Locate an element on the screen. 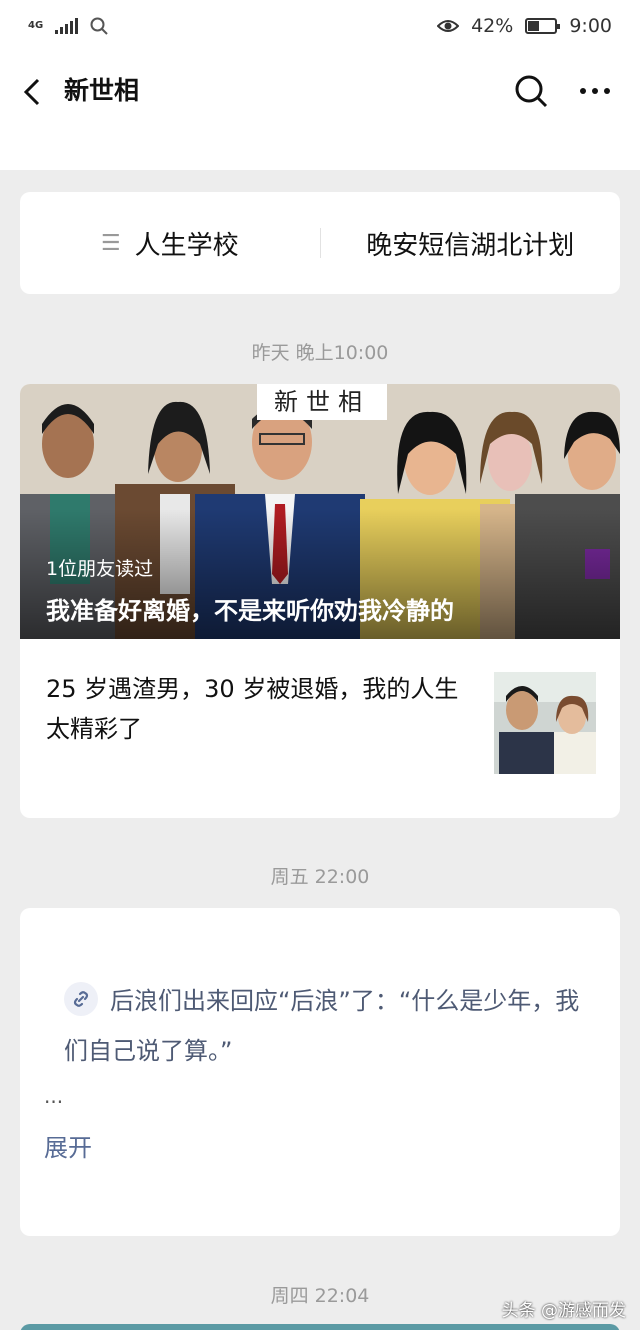 Image resolution: width=640 pixels, height=1330 pixels. more-icon is located at coordinates (595, 91).